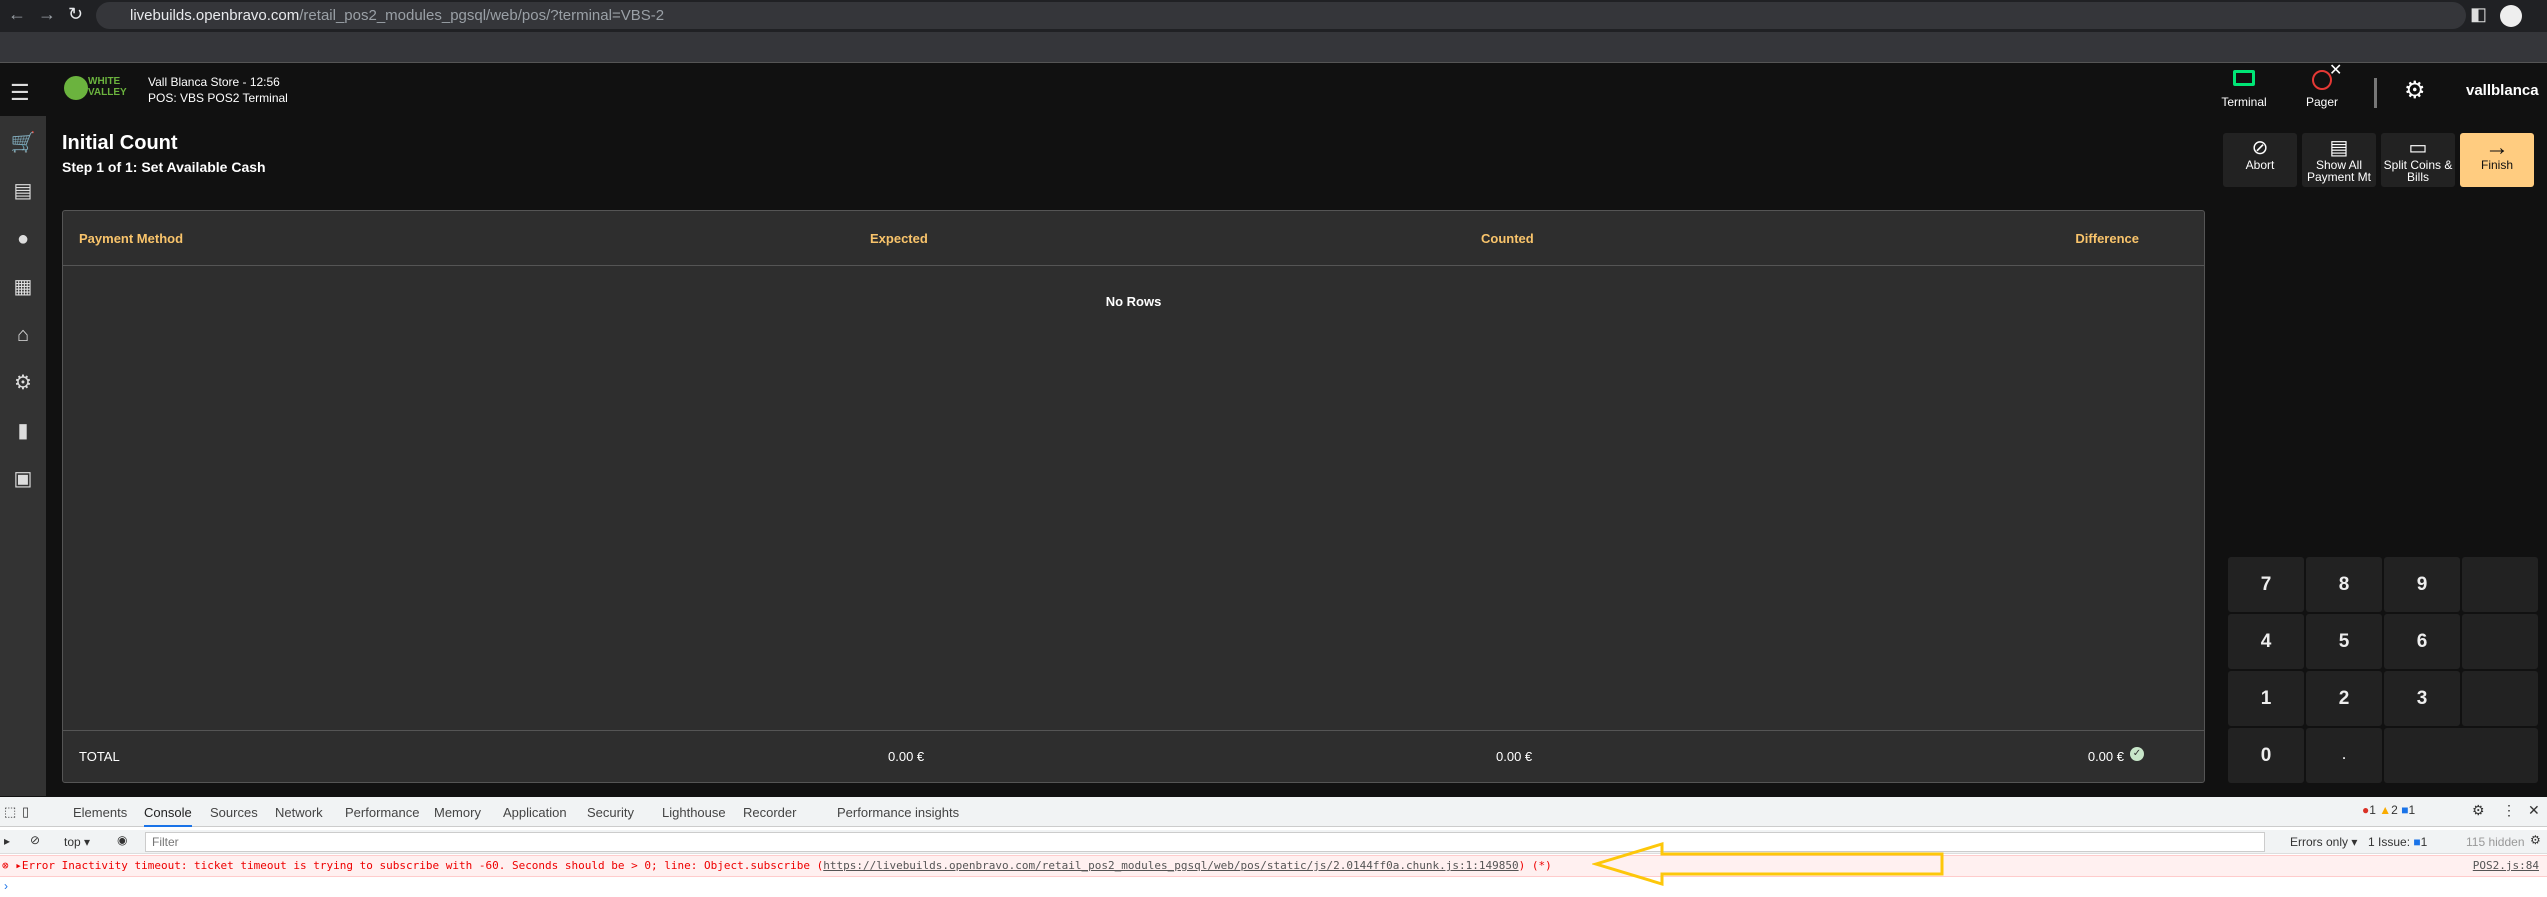 This screenshot has height=897, width=2547. I want to click on keypad: 7 8 9 4 5 6 1 2 3 0 ., so click(2383, 671).